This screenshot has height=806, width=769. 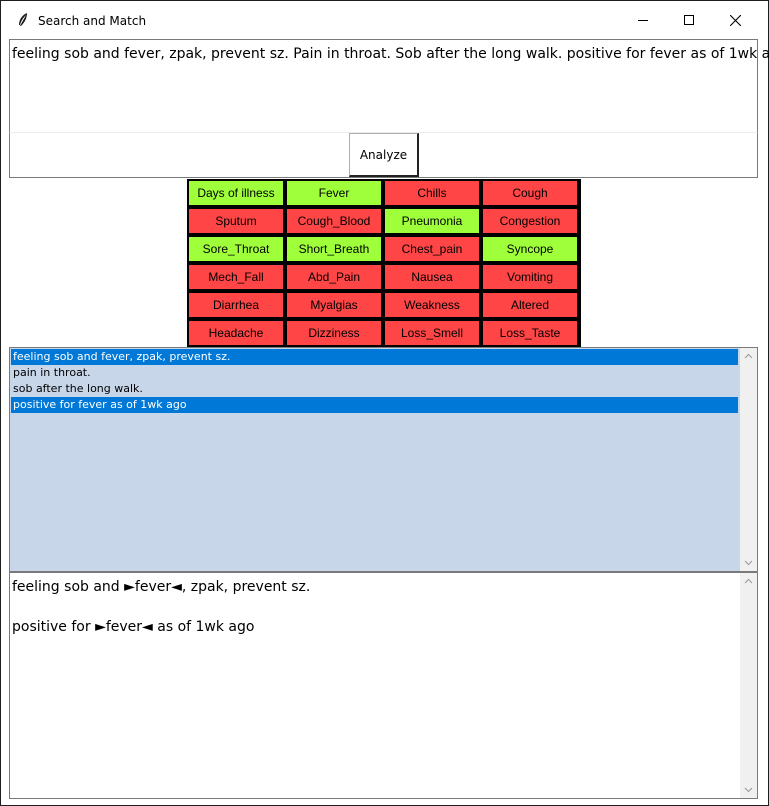 I want to click on maximize-button, so click(x=689, y=20).